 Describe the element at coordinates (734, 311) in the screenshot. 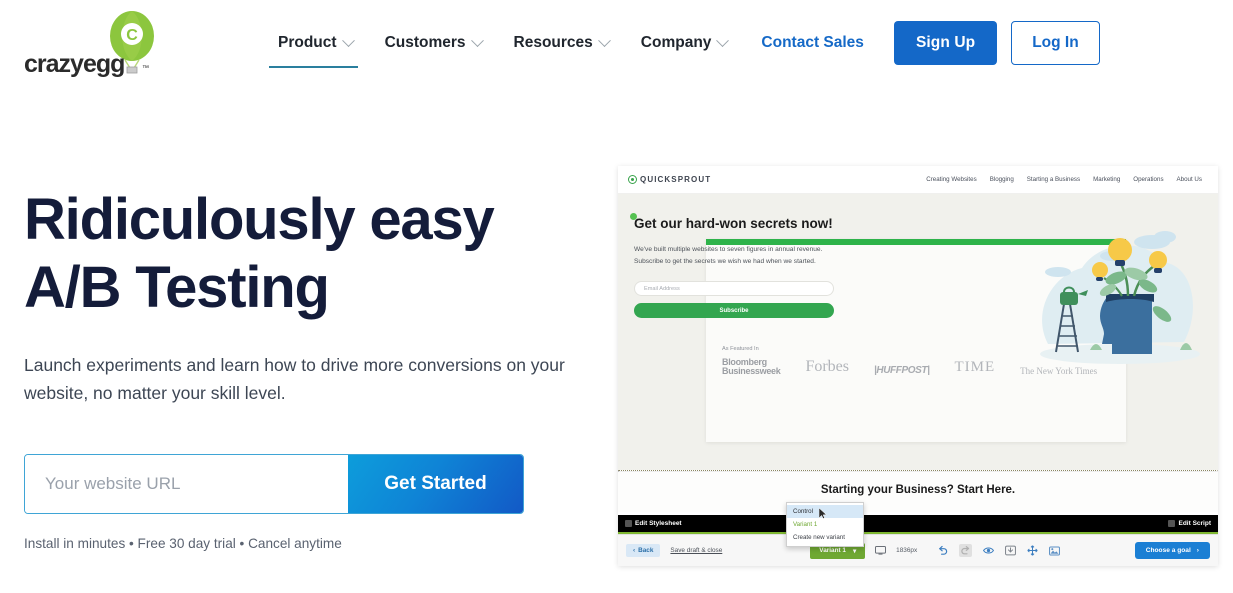

I see `embedded-subscribe-button: Subscribe` at that location.